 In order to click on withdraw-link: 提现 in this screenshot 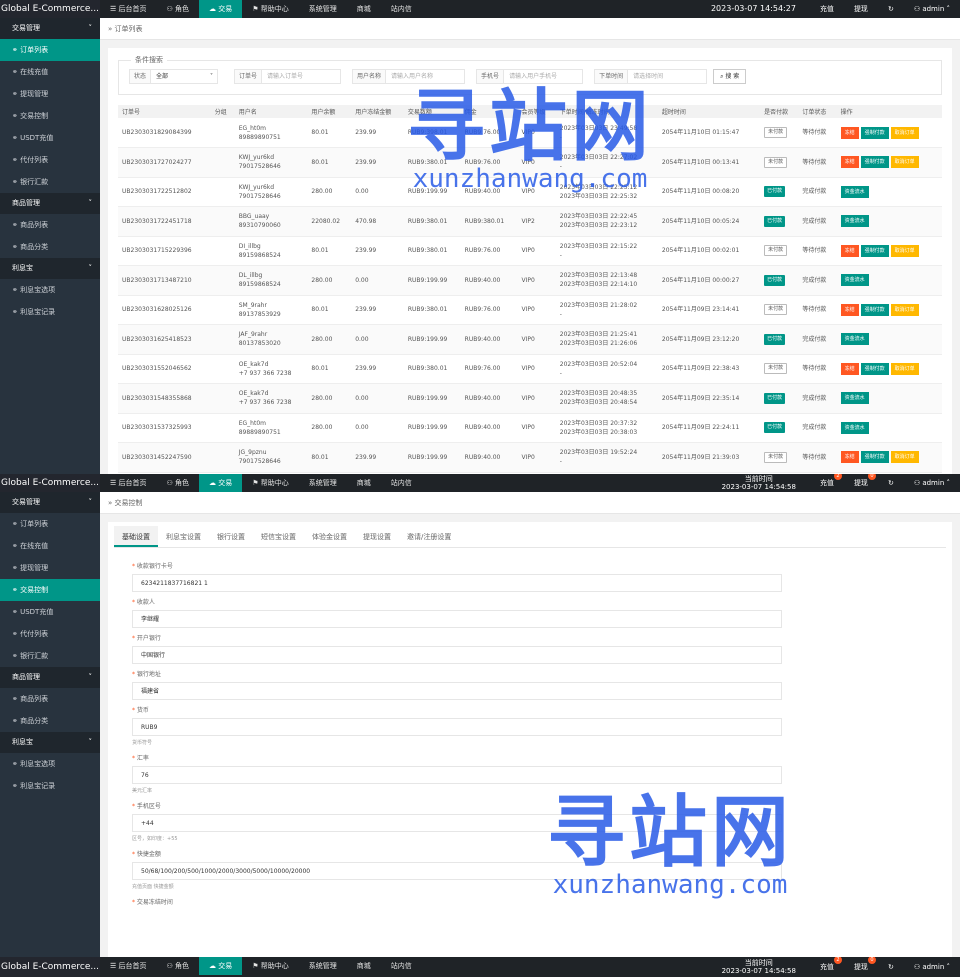, I will do `click(861, 9)`.